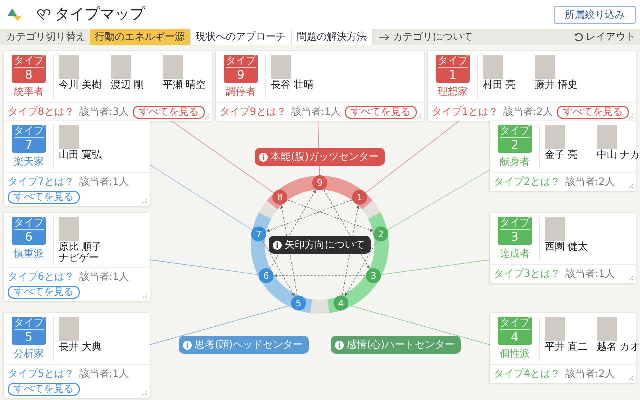  What do you see at coordinates (556, 85) in the screenshot?
I see `person-name: 藤井 悟史` at bounding box center [556, 85].